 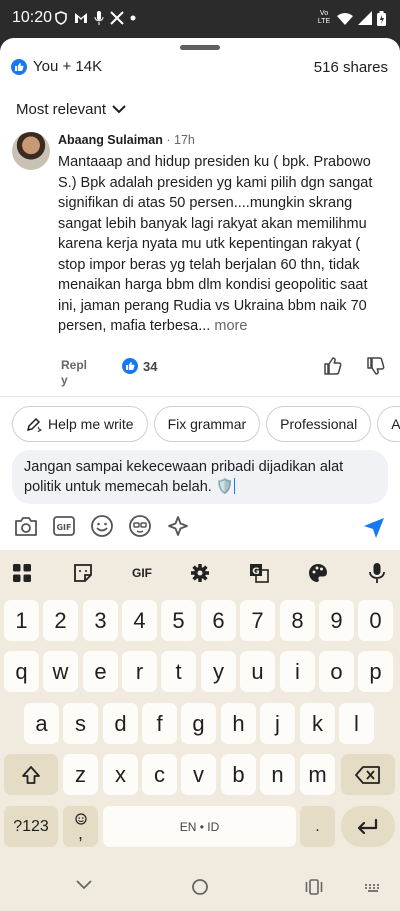 What do you see at coordinates (388, 424) in the screenshot?
I see `more-chip: A` at bounding box center [388, 424].